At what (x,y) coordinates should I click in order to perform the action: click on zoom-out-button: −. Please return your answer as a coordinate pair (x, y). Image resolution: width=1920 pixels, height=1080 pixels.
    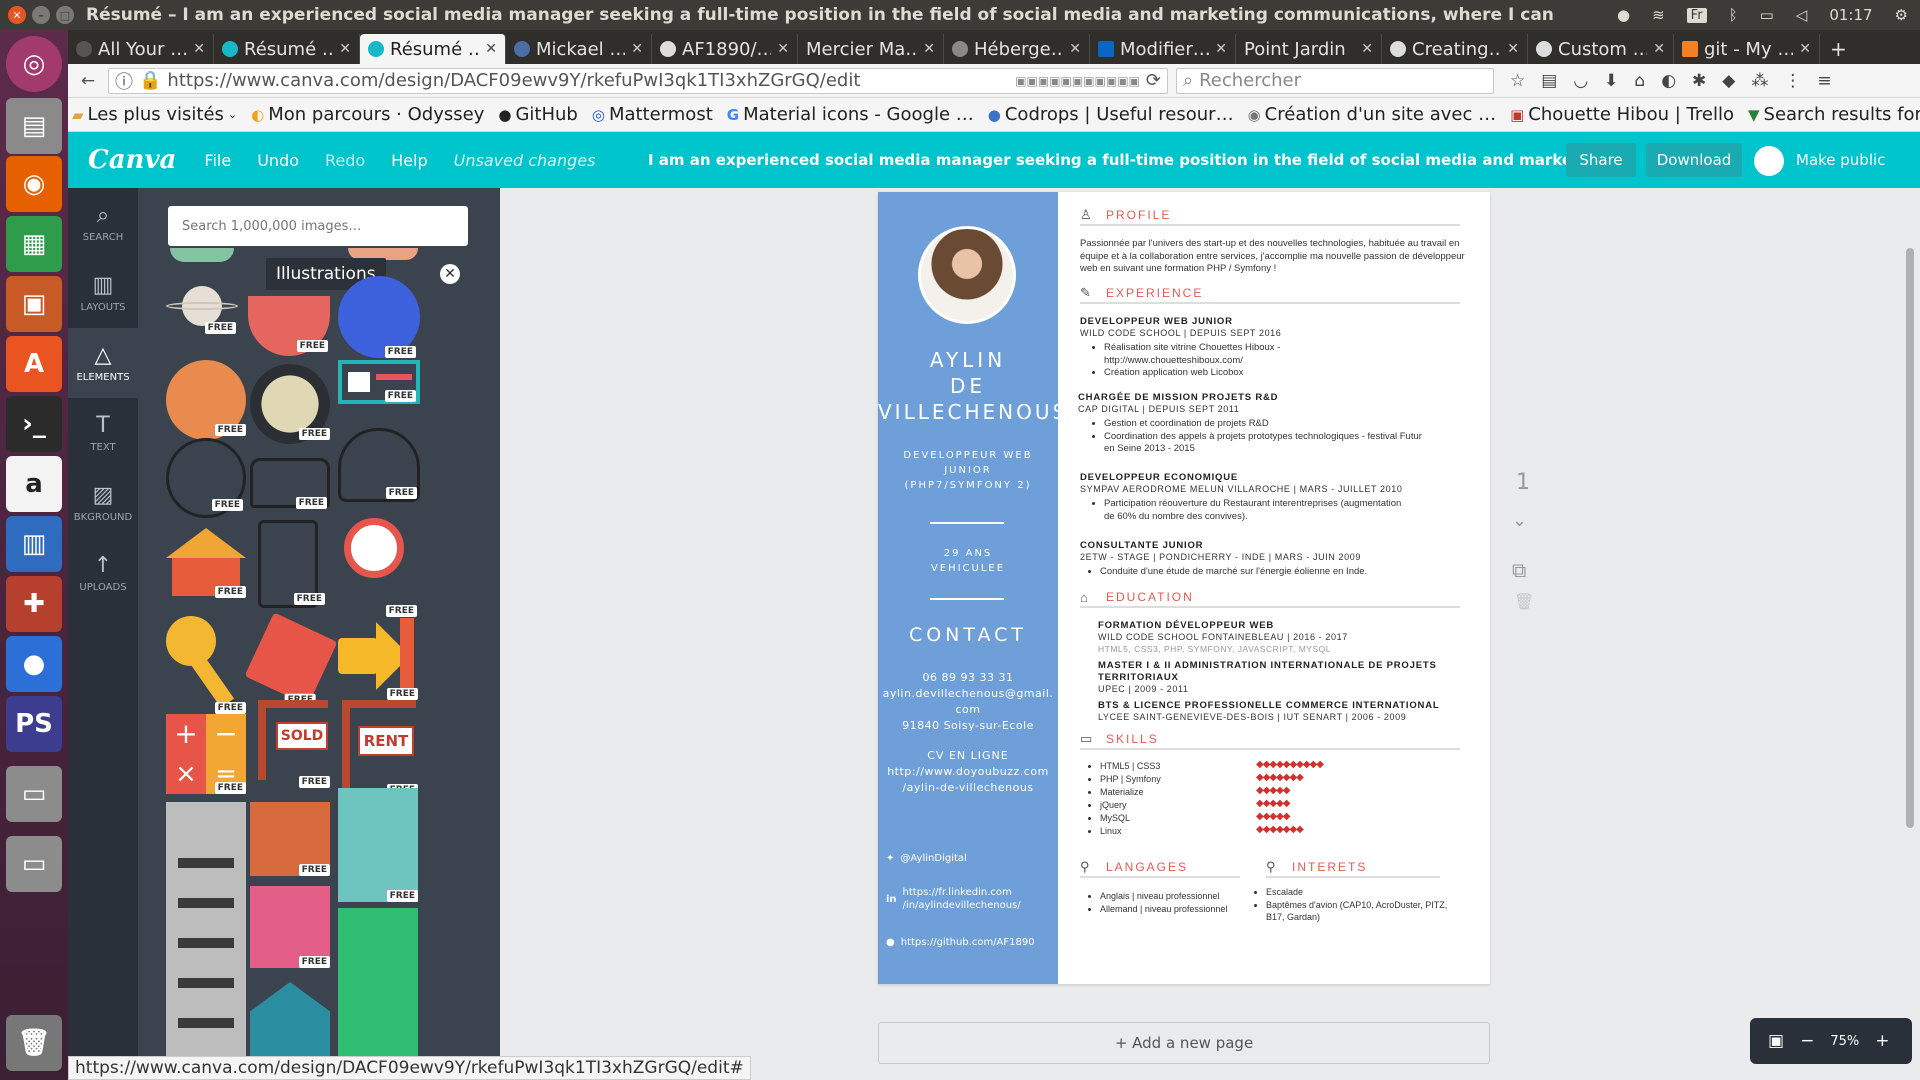
    Looking at the image, I should click on (1807, 1041).